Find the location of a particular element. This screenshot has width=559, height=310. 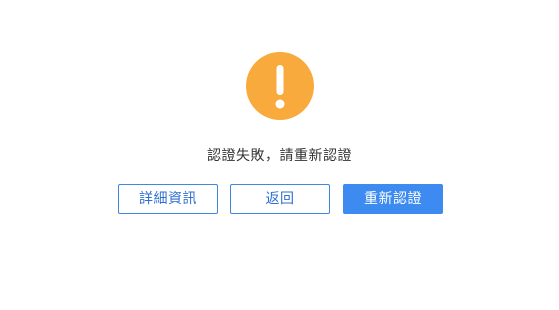

status-message: 認證失敗，請重新認證 is located at coordinates (279, 156).